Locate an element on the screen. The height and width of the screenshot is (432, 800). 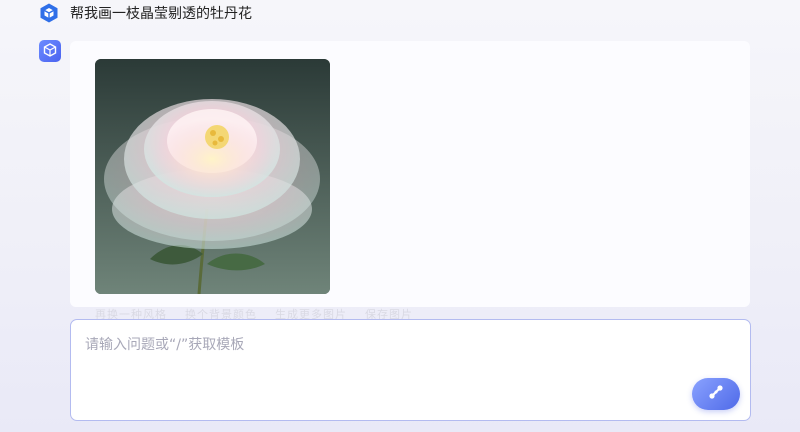
user-message-row: 帮我画一枝晶莹剔透的牡丹花 is located at coordinates (145, 13).